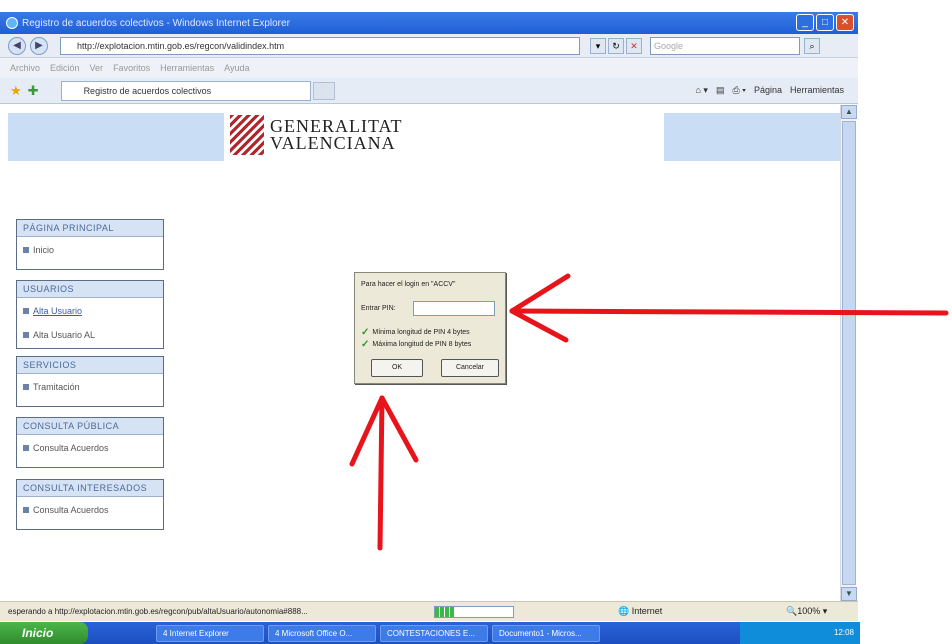 The width and height of the screenshot is (952, 644). What do you see at coordinates (849, 112) in the screenshot?
I see `scroll-up-icon: ▲` at bounding box center [849, 112].